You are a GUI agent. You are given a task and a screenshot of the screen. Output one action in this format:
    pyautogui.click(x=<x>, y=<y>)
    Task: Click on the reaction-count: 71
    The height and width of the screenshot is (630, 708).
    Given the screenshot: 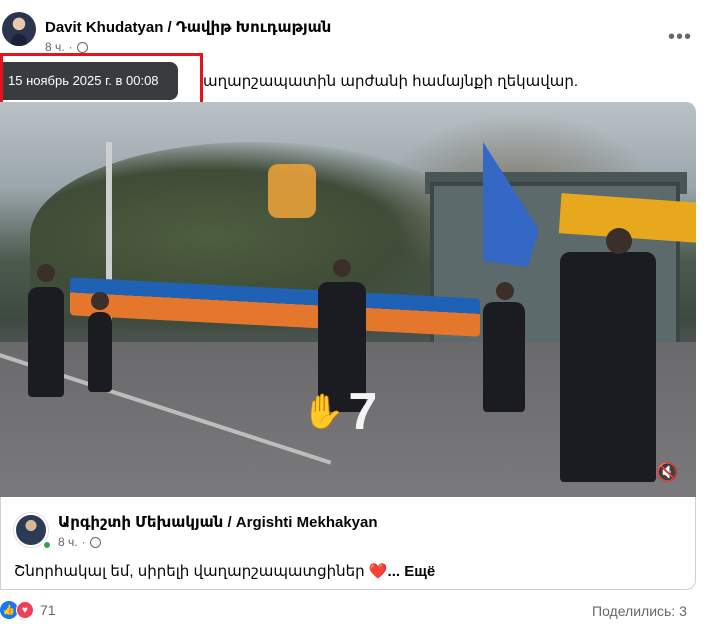 What is the action you would take?
    pyautogui.click(x=48, y=610)
    